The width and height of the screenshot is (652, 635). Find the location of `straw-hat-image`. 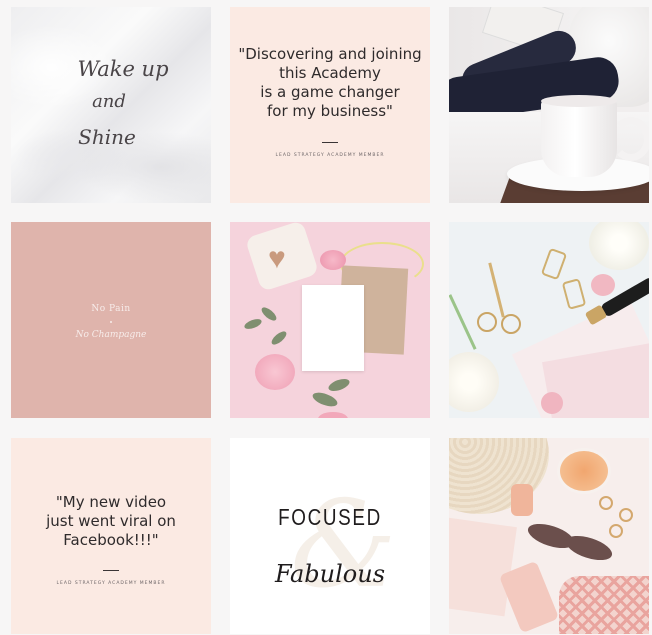

straw-hat-image is located at coordinates (499, 476).